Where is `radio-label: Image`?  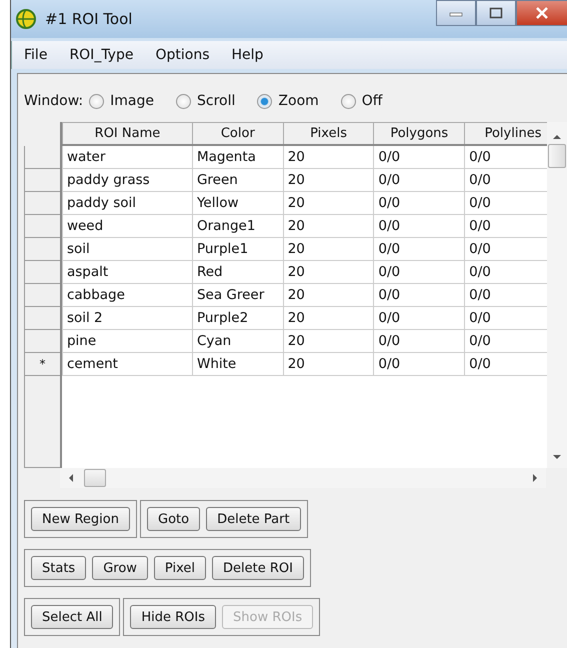
radio-label: Image is located at coordinates (132, 101).